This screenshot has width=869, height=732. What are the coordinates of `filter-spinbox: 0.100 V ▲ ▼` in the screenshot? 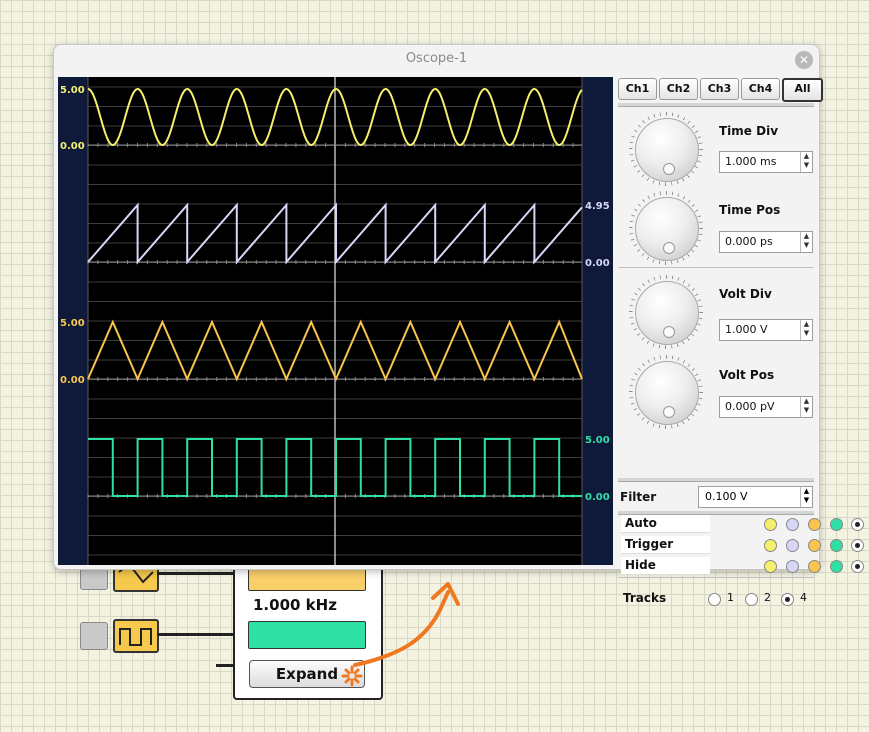 It's located at (755, 497).